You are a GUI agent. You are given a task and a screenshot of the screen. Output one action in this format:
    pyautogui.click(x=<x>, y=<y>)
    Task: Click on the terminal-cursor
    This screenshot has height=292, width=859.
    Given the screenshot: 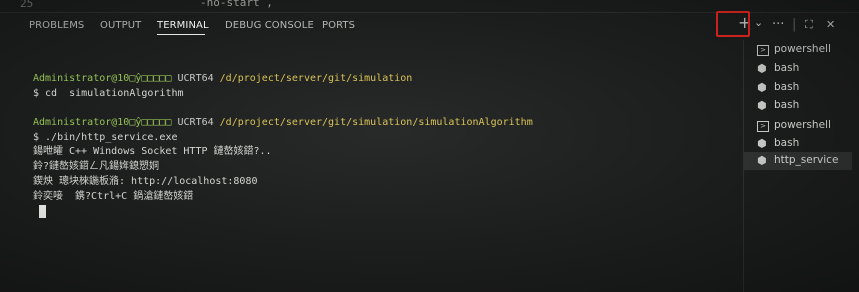 What is the action you would take?
    pyautogui.click(x=42, y=211)
    